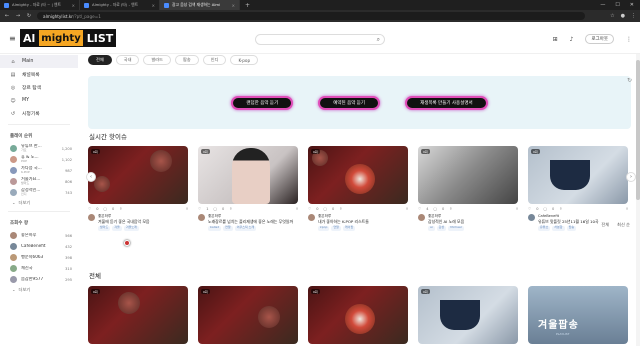  Describe the element at coordinates (262, 102) in the screenshot. I see `random-music-button: 랜덤한 음악 듣기` at that location.